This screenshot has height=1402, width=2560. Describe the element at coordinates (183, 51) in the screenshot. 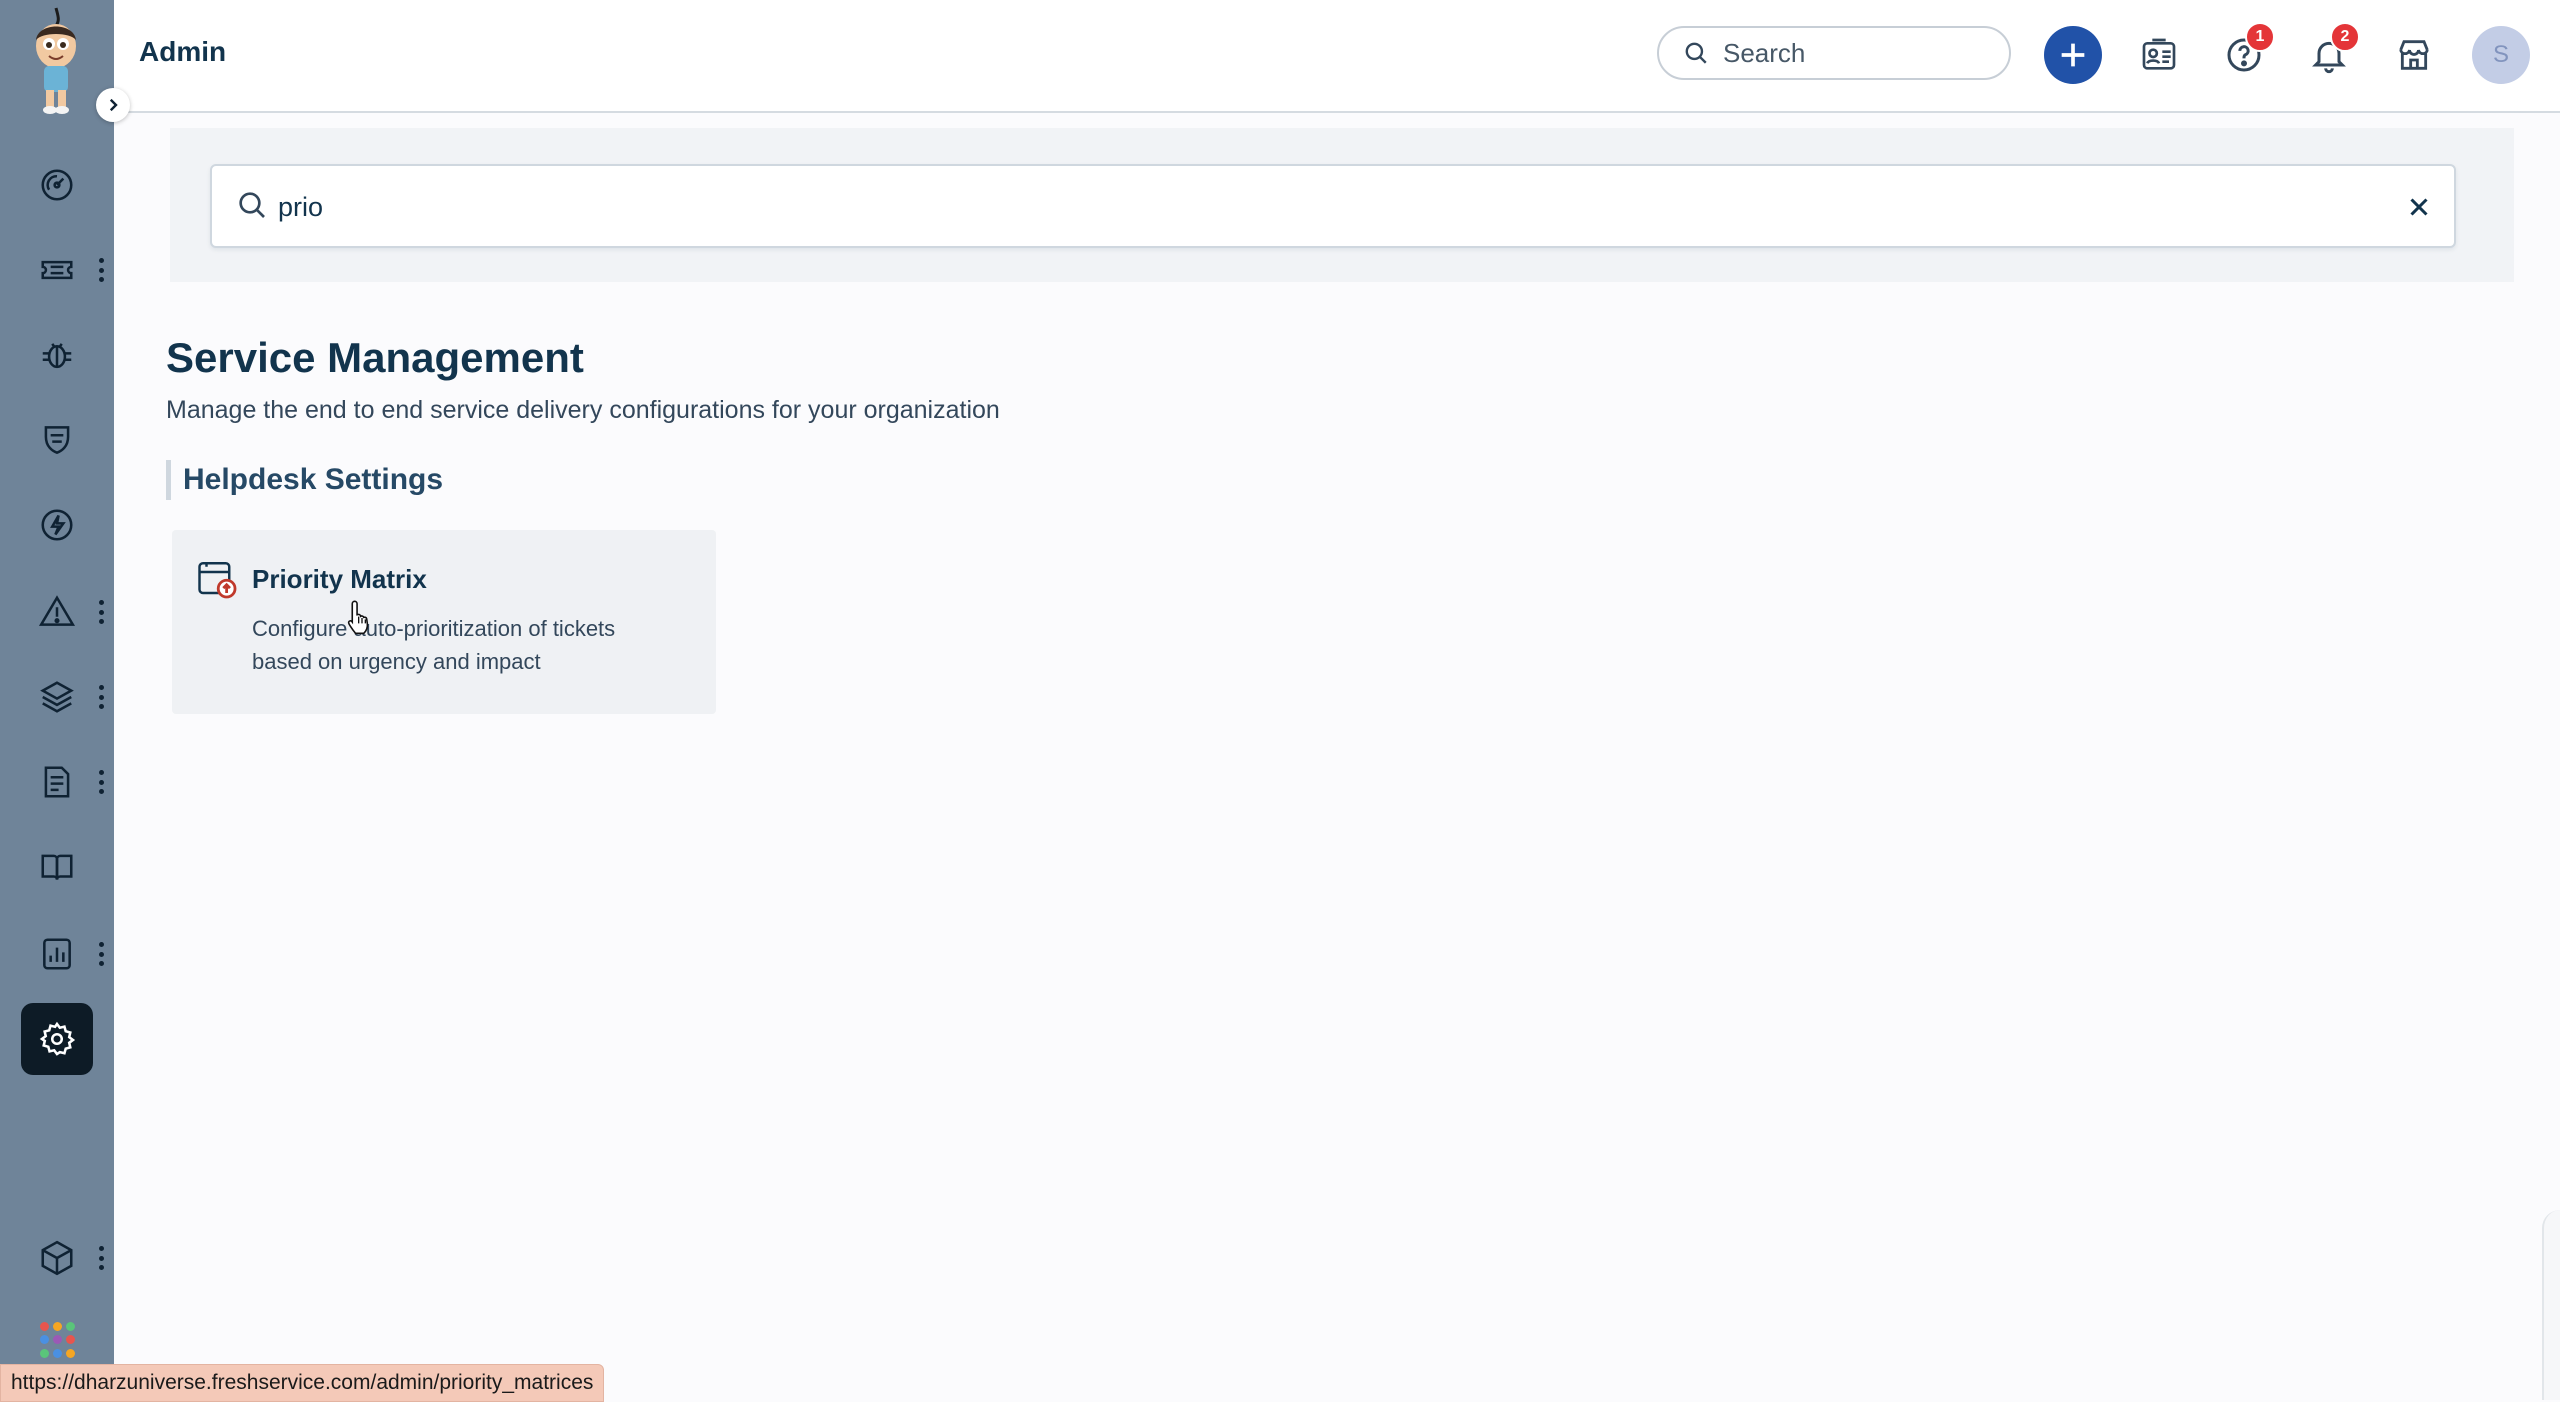

I see `page-title: Admin` at that location.